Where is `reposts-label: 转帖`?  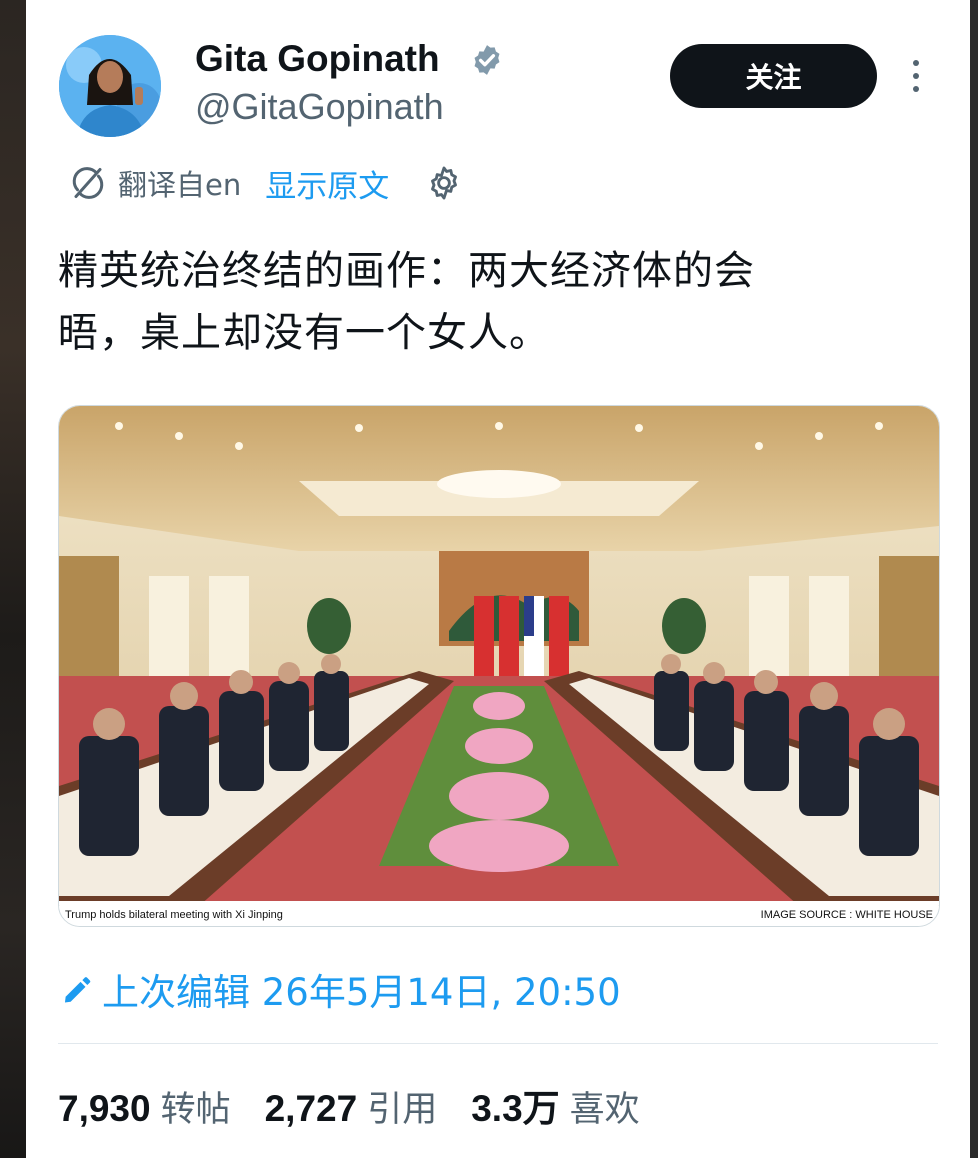 reposts-label: 转帖 is located at coordinates (195, 1110).